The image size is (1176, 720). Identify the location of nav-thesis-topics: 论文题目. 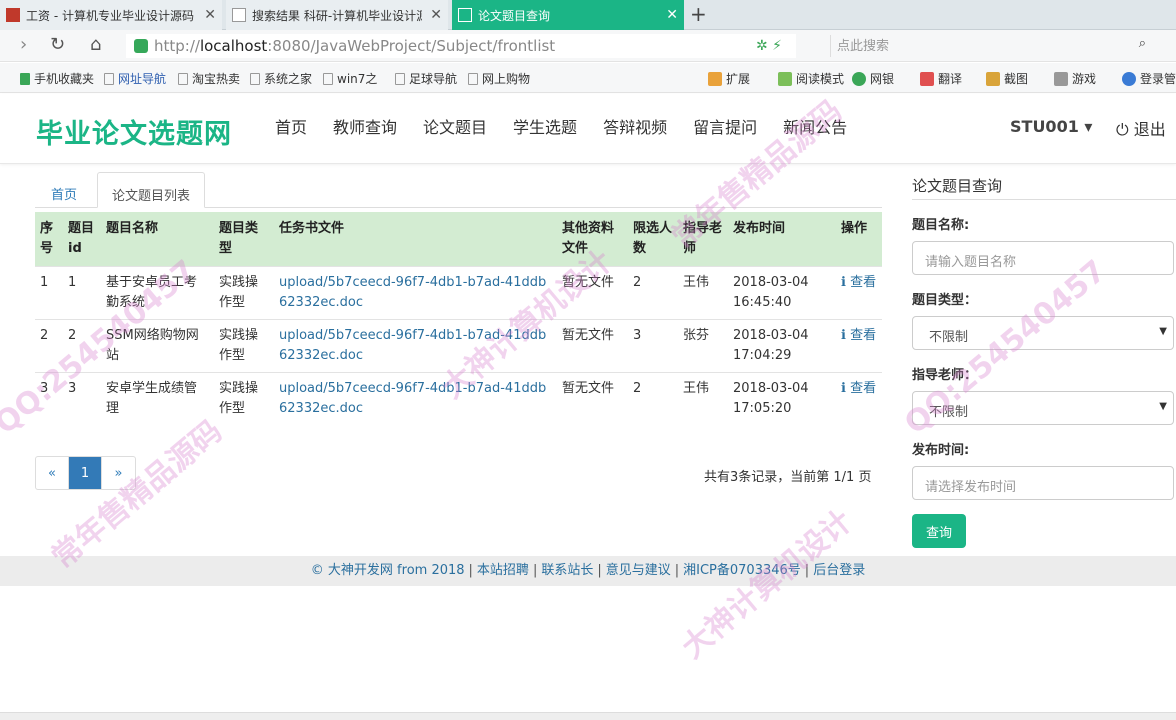
(455, 126).